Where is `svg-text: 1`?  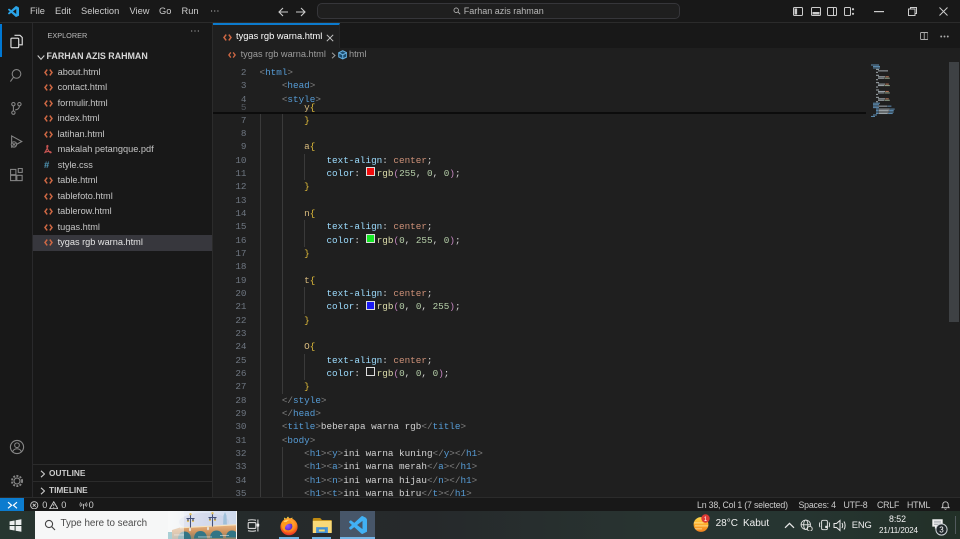 svg-text: 1 is located at coordinates (705, 519).